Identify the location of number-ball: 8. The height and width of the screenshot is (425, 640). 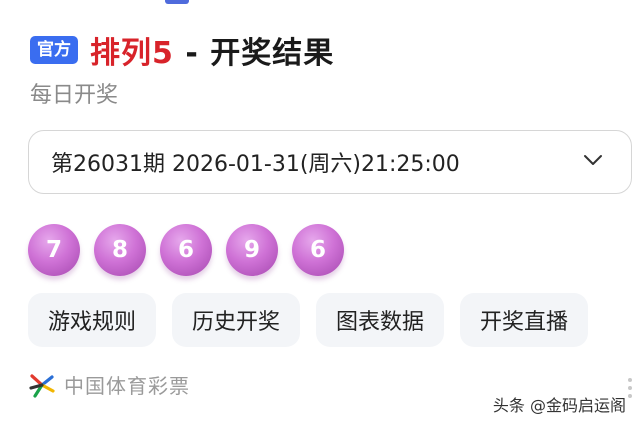
(120, 250).